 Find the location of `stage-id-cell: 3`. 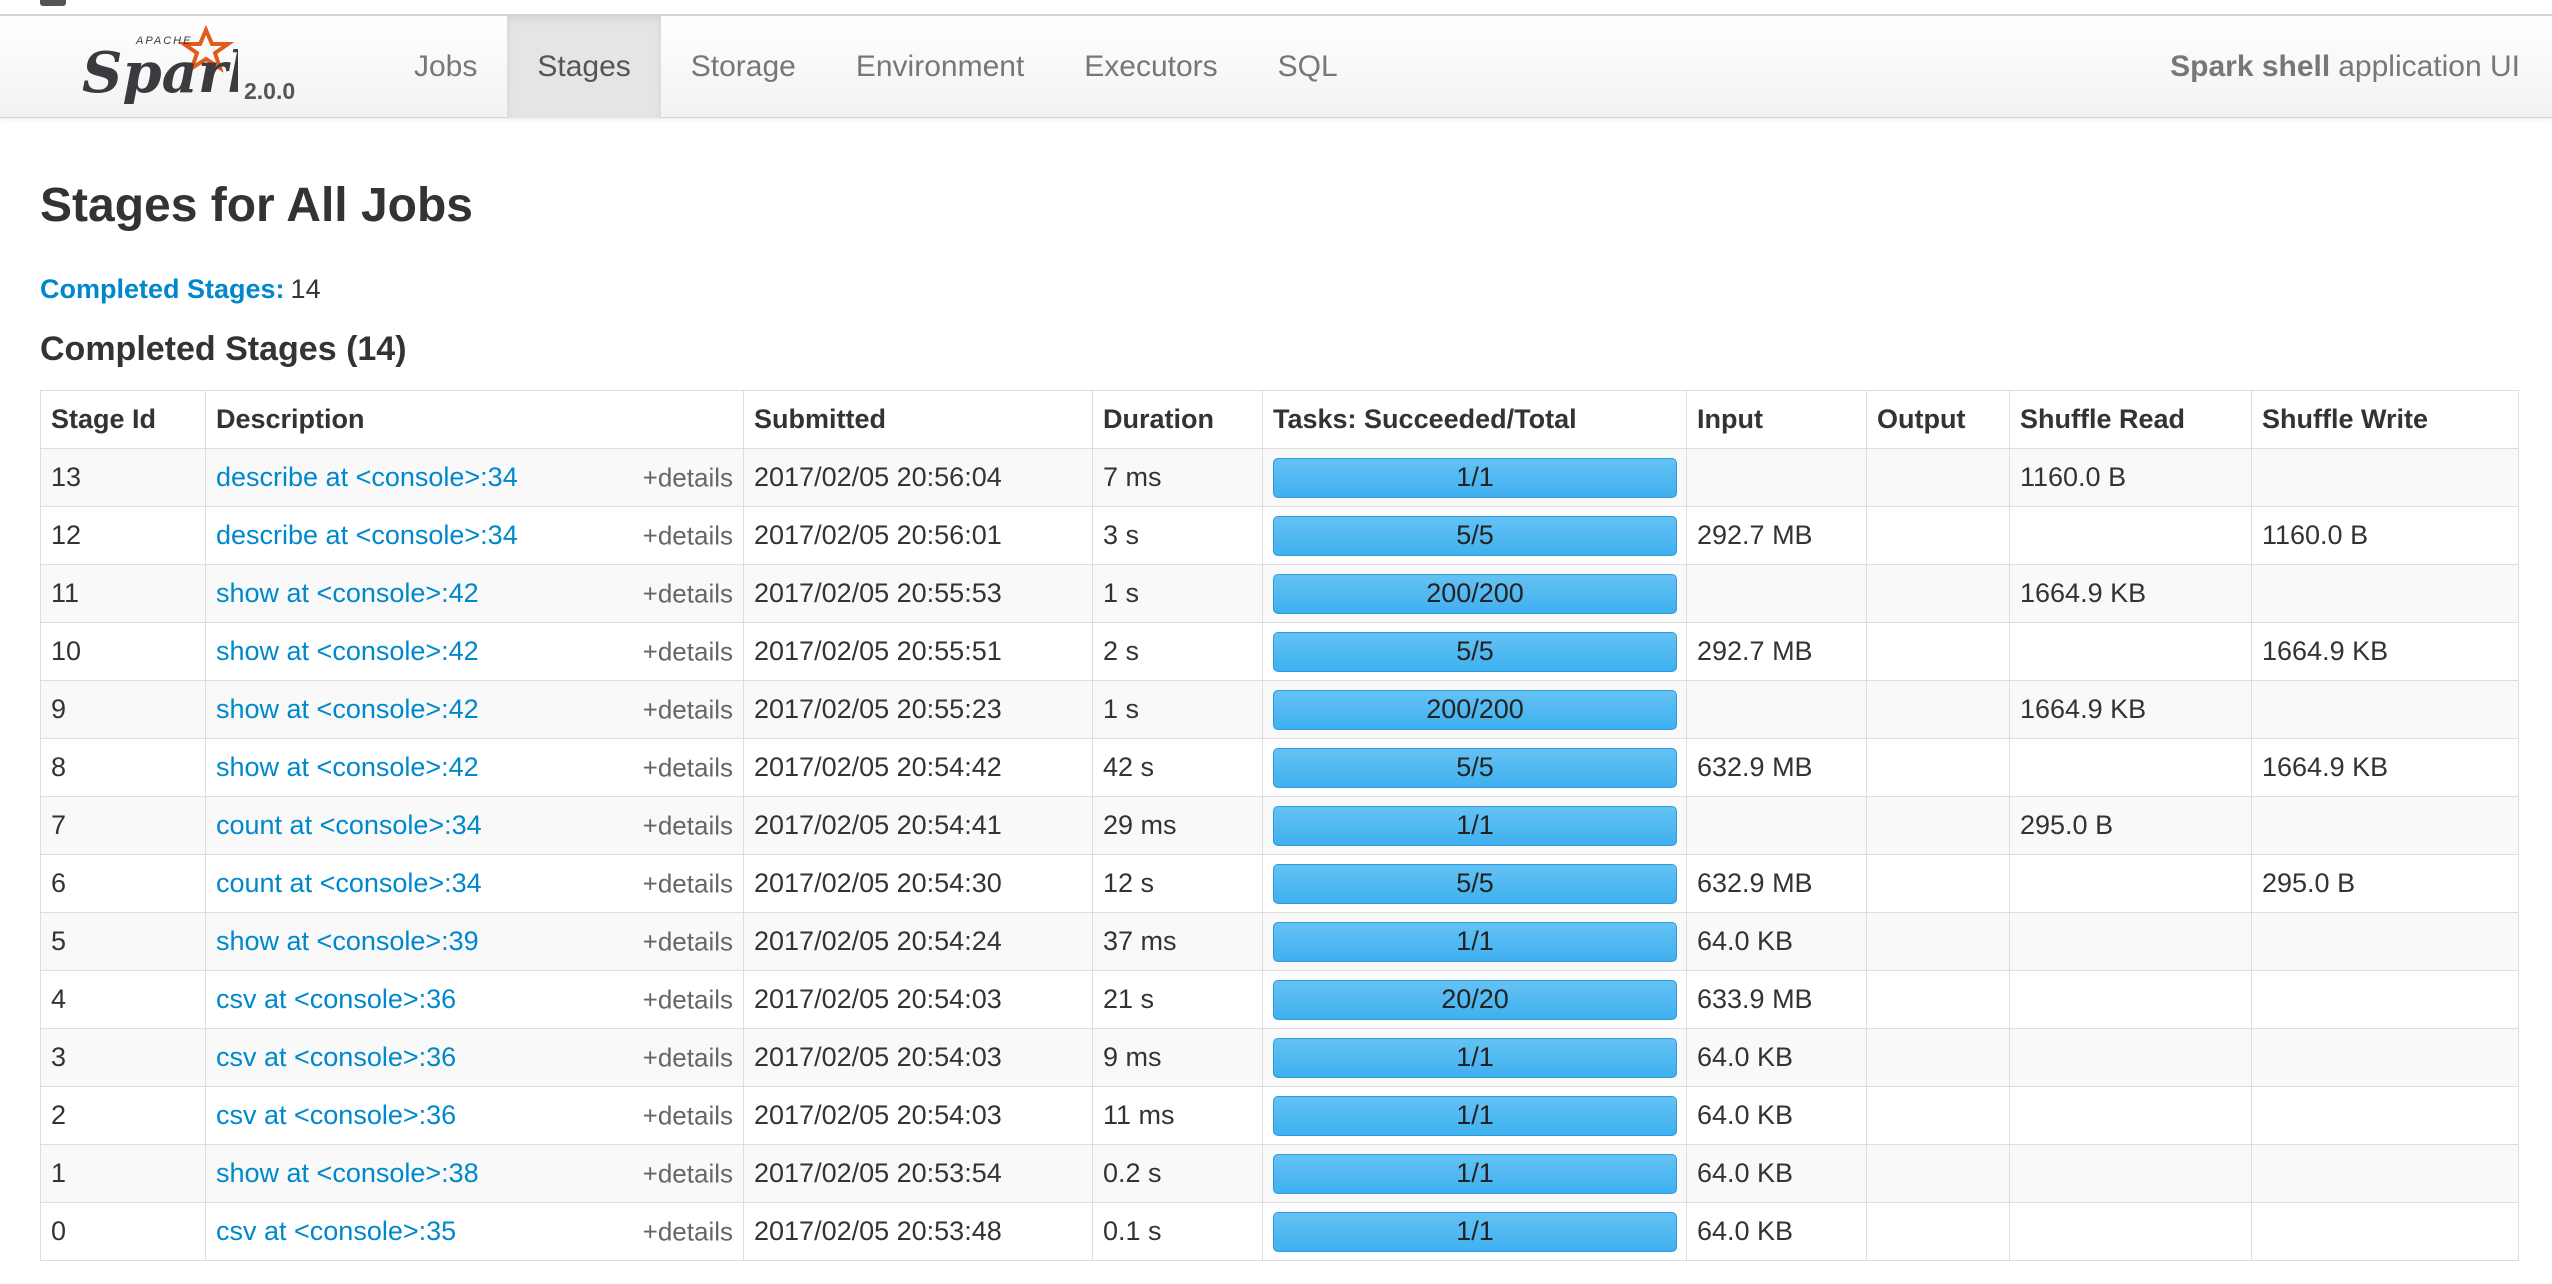

stage-id-cell: 3 is located at coordinates (123, 1057).